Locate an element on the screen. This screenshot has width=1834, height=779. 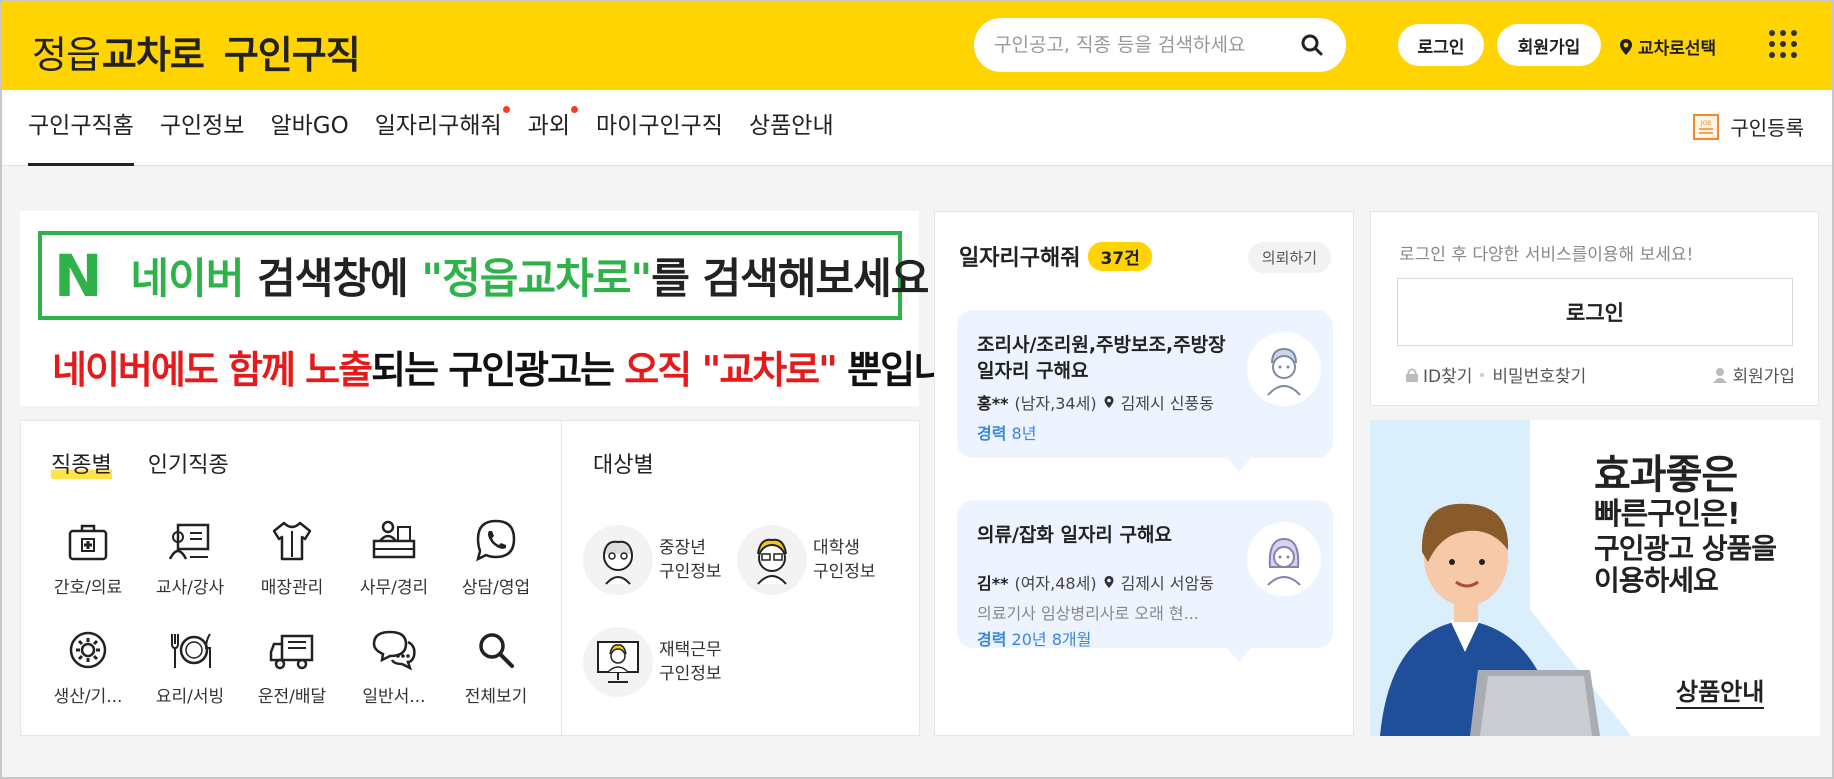
ad-line4: 이용하세요 is located at coordinates (1656, 580).